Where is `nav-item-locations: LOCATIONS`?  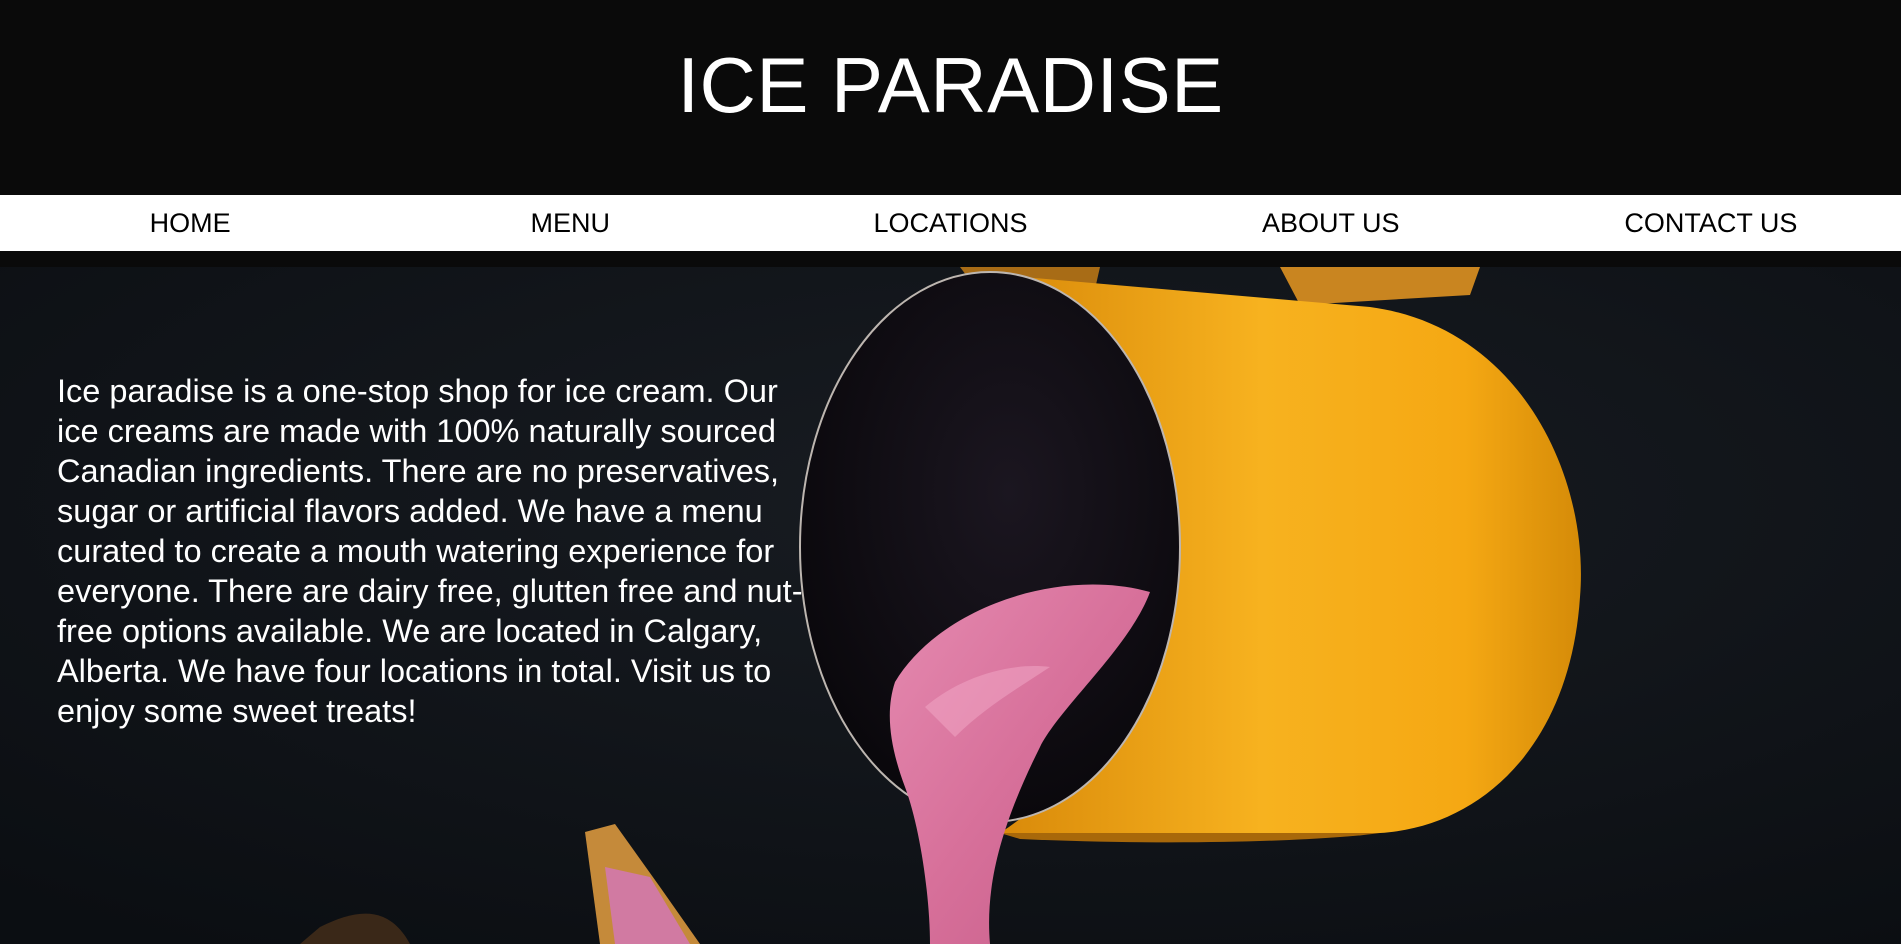
nav-item-locations: LOCATIONS is located at coordinates (950, 223).